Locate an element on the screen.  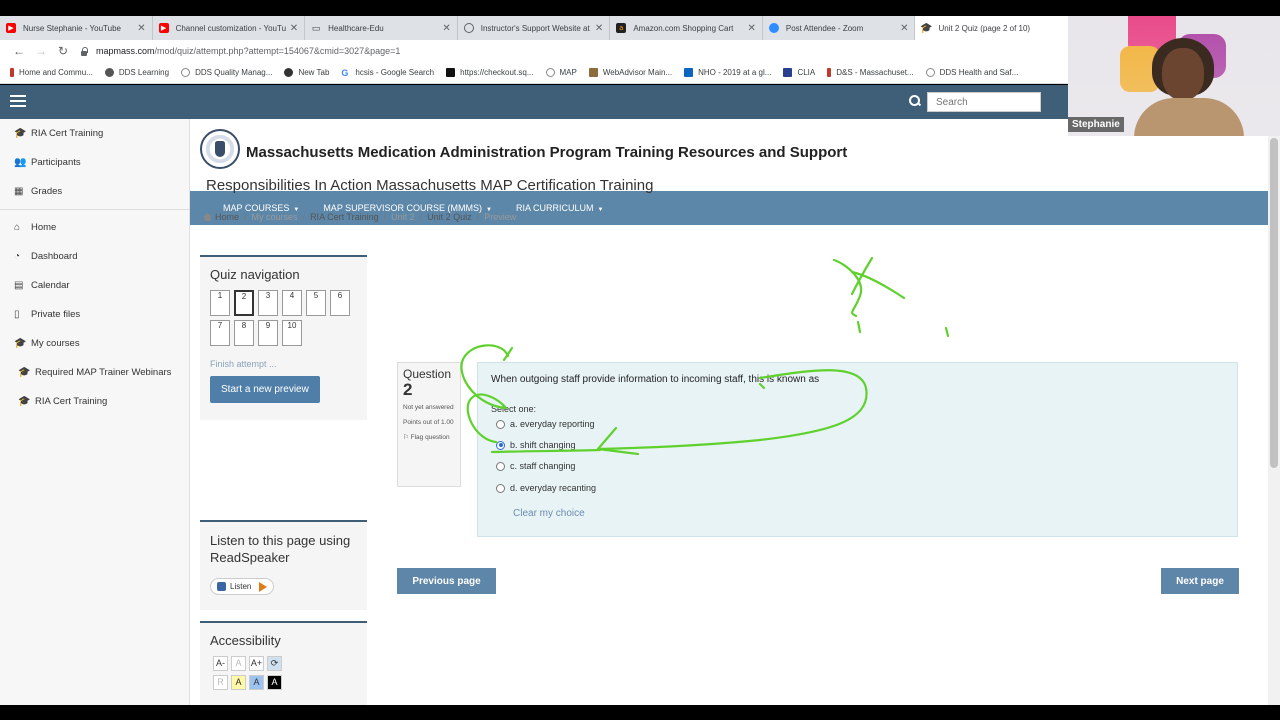
flag-question-link: ⚐ Flag question is located at coordinates (429, 438).